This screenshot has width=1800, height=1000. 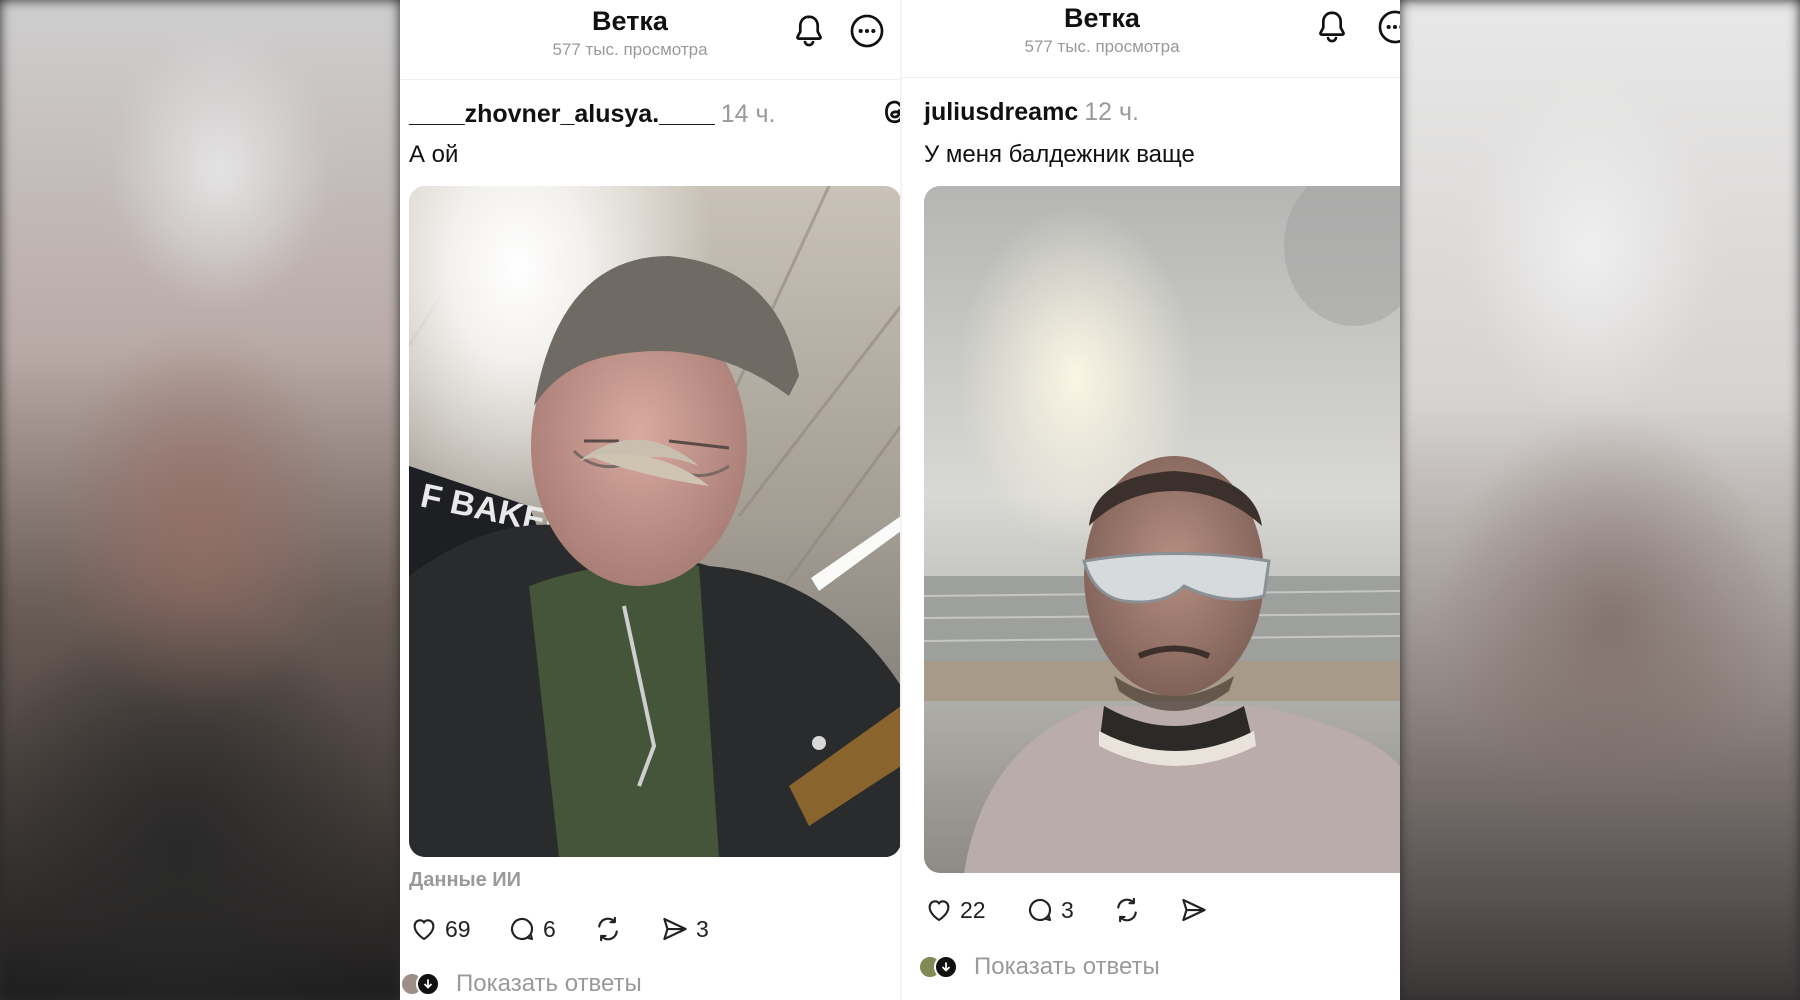 What do you see at coordinates (748, 114) in the screenshot?
I see `post-time: 14 ч.` at bounding box center [748, 114].